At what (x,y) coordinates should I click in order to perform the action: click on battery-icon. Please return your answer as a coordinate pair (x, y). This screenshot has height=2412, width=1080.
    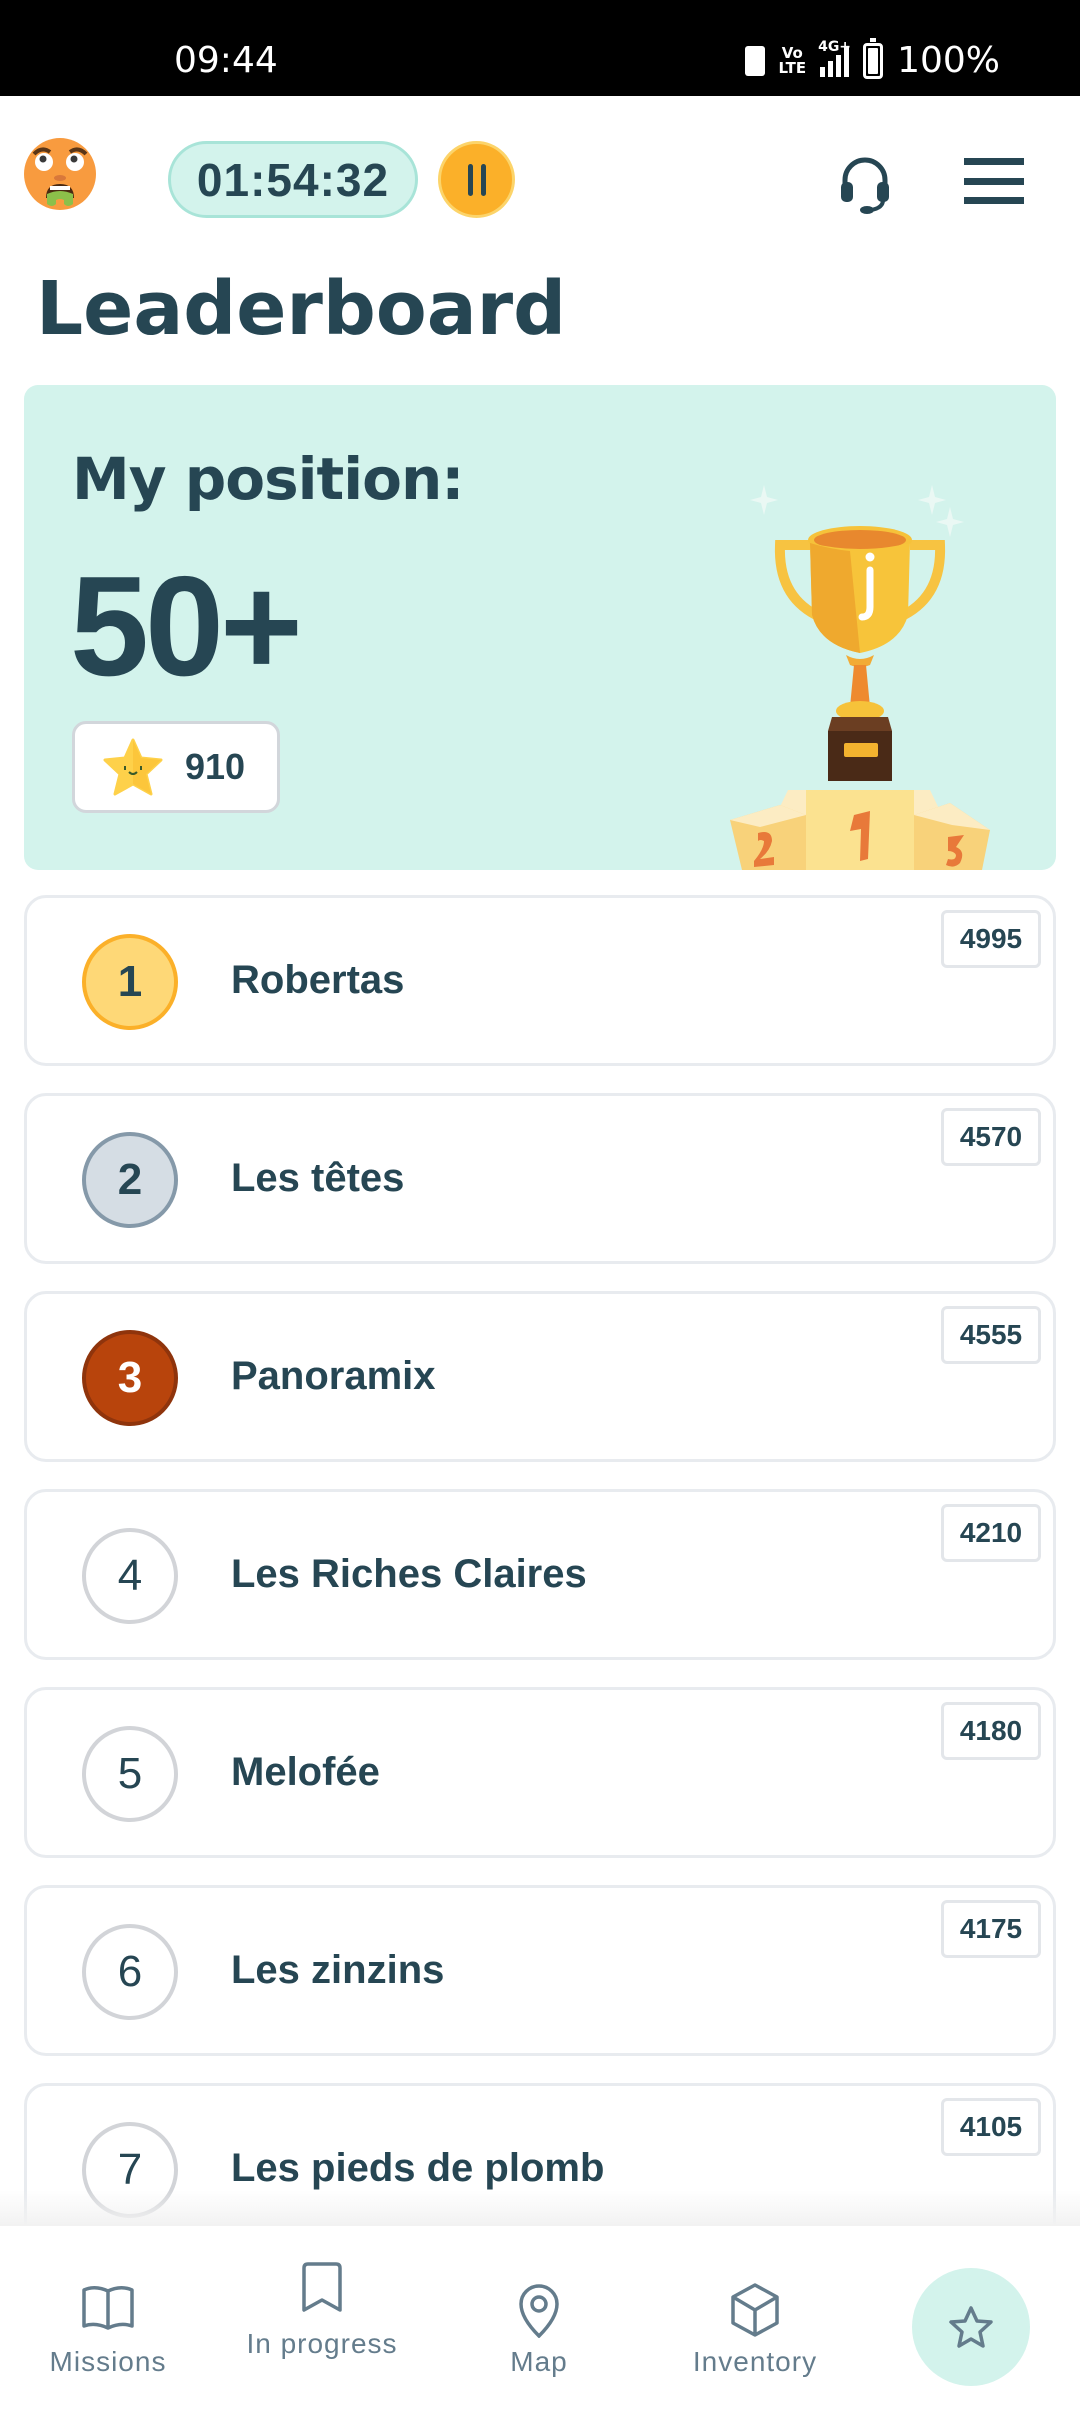
    Looking at the image, I should click on (873, 58).